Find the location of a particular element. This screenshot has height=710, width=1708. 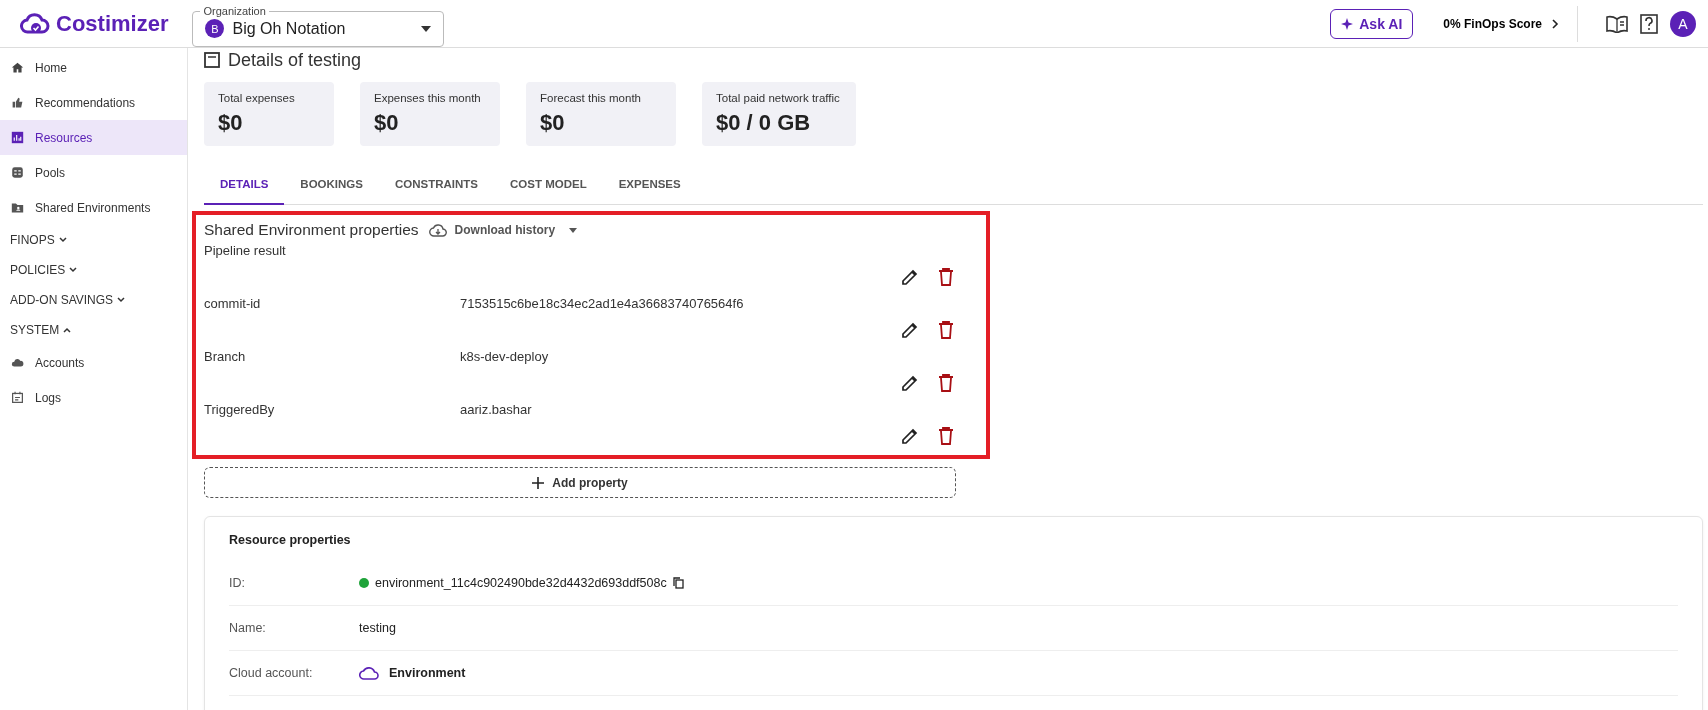

plus-icon is located at coordinates (538, 482).